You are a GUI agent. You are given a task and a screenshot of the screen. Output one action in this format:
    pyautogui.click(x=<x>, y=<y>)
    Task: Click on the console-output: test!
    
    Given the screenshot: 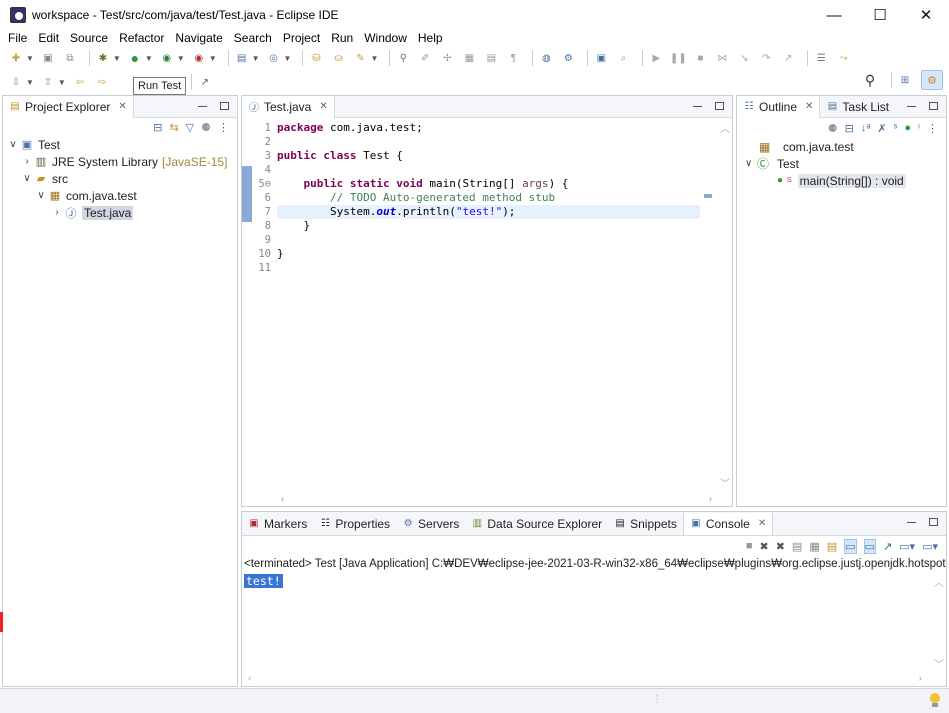 What is the action you would take?
    pyautogui.click(x=263, y=581)
    